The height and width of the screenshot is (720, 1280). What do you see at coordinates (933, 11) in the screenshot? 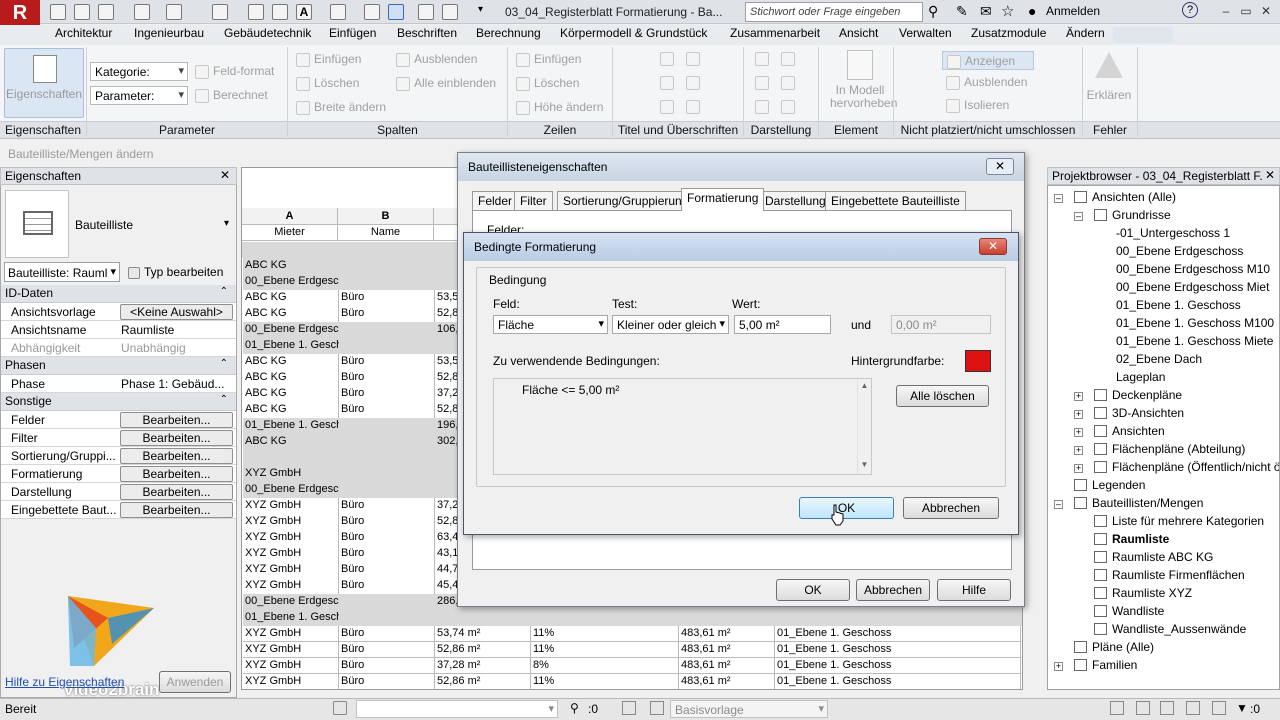
I see `binoculars-icon: ⚲` at bounding box center [933, 11].